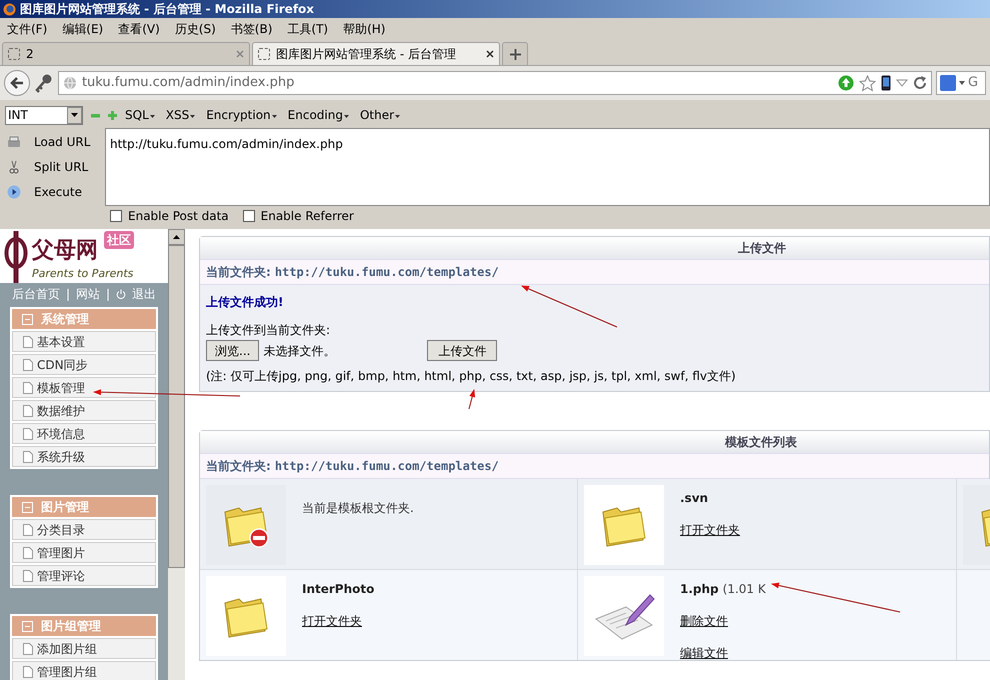 The width and height of the screenshot is (990, 680). Describe the element at coordinates (472, 399) in the screenshot. I see `annotation-arrow` at that location.